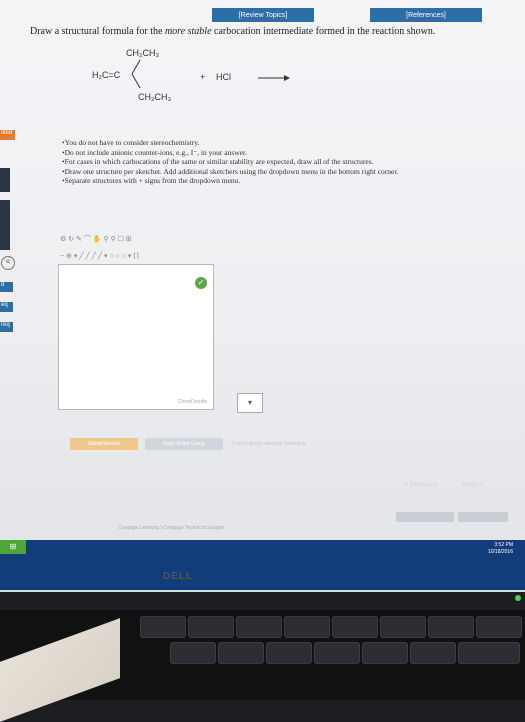  I want to click on dell-logo: DELL, so click(178, 576).